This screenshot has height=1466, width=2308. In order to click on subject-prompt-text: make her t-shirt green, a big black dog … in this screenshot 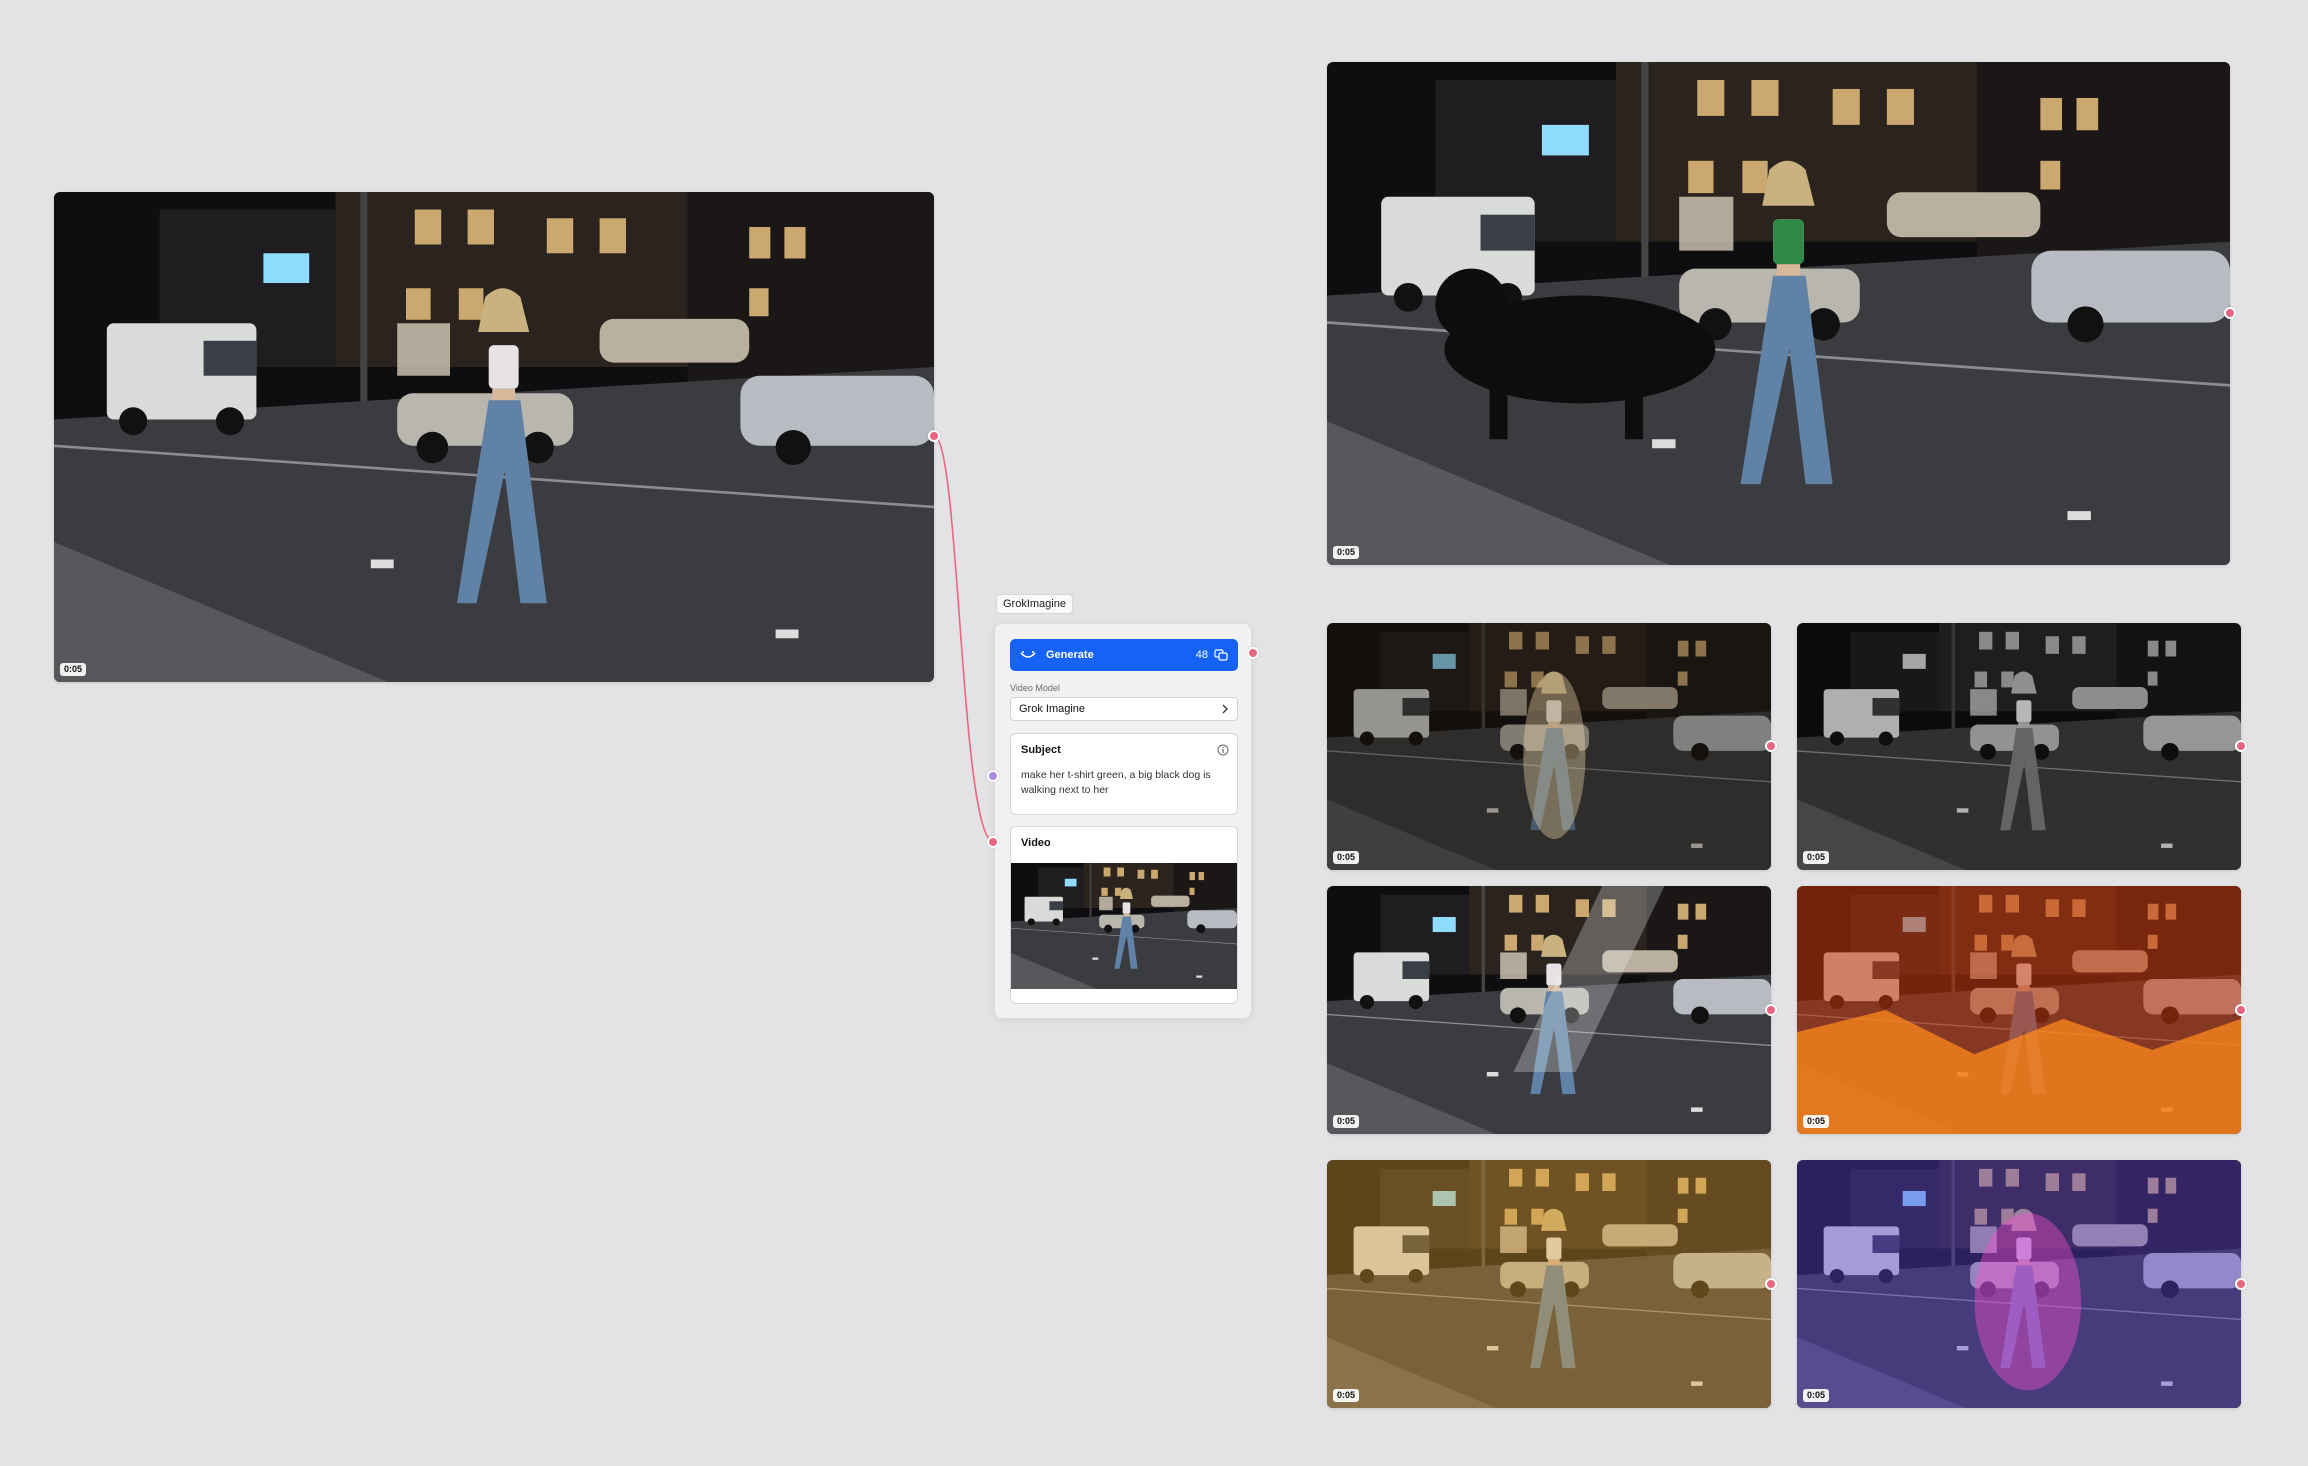, I will do `click(1123, 783)`.